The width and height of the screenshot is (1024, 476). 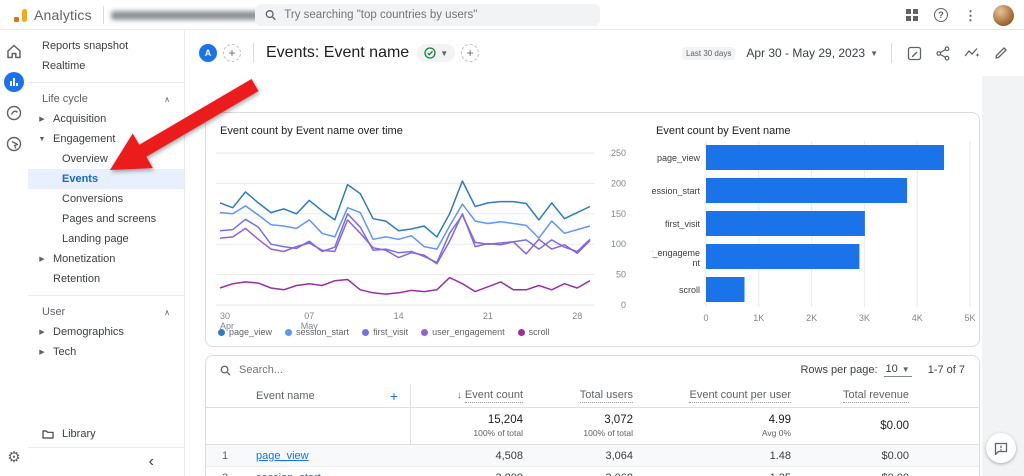 I want to click on sidebar-item-library: Library, so click(x=106, y=434).